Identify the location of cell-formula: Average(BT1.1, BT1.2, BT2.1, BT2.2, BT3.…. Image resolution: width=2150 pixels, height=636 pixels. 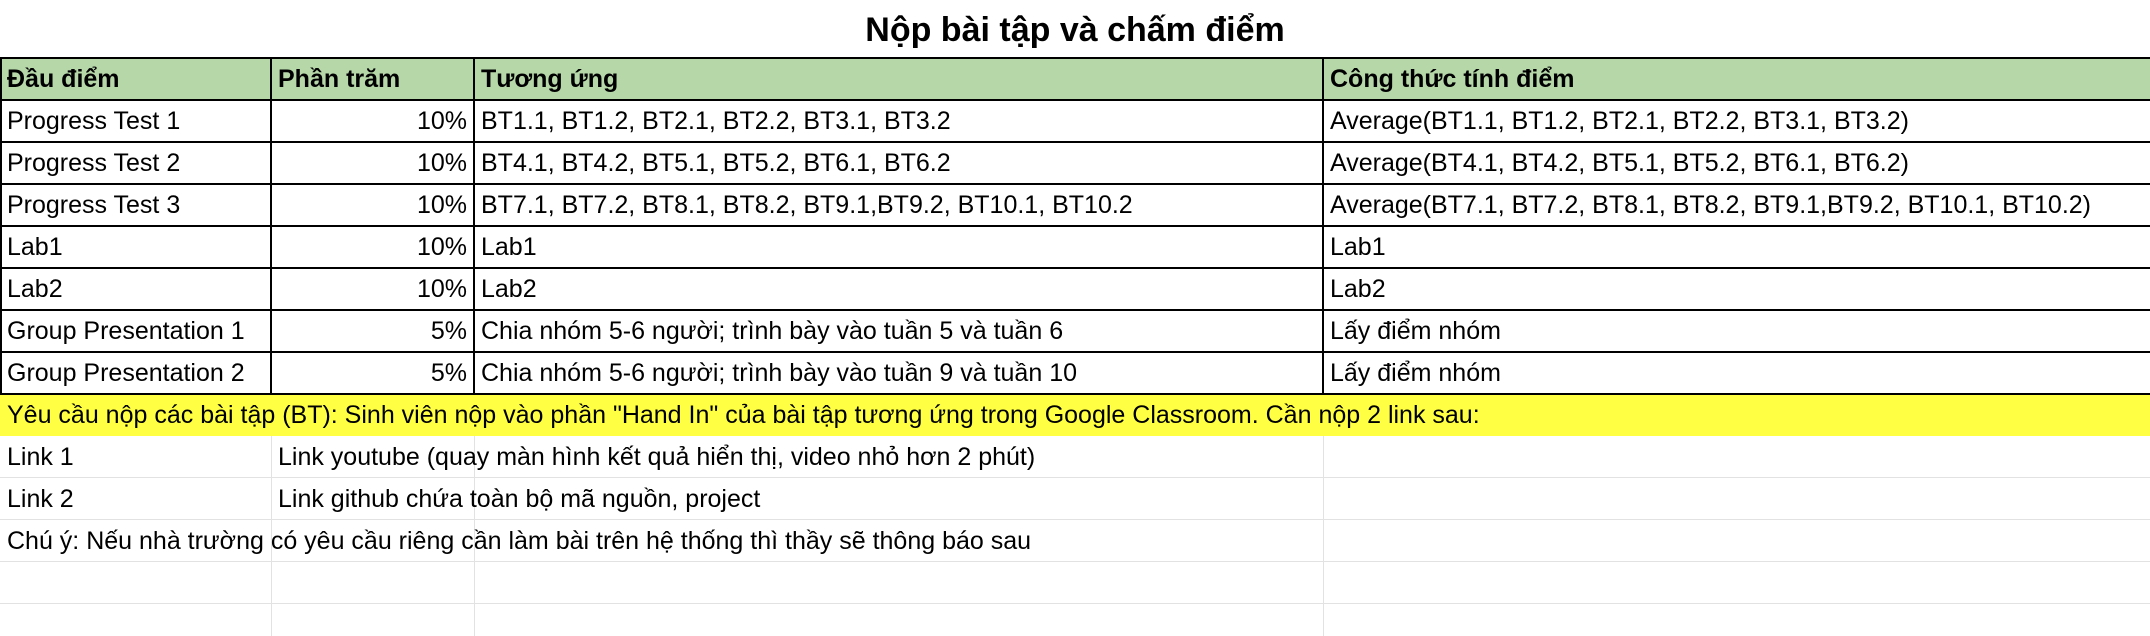
(1736, 121).